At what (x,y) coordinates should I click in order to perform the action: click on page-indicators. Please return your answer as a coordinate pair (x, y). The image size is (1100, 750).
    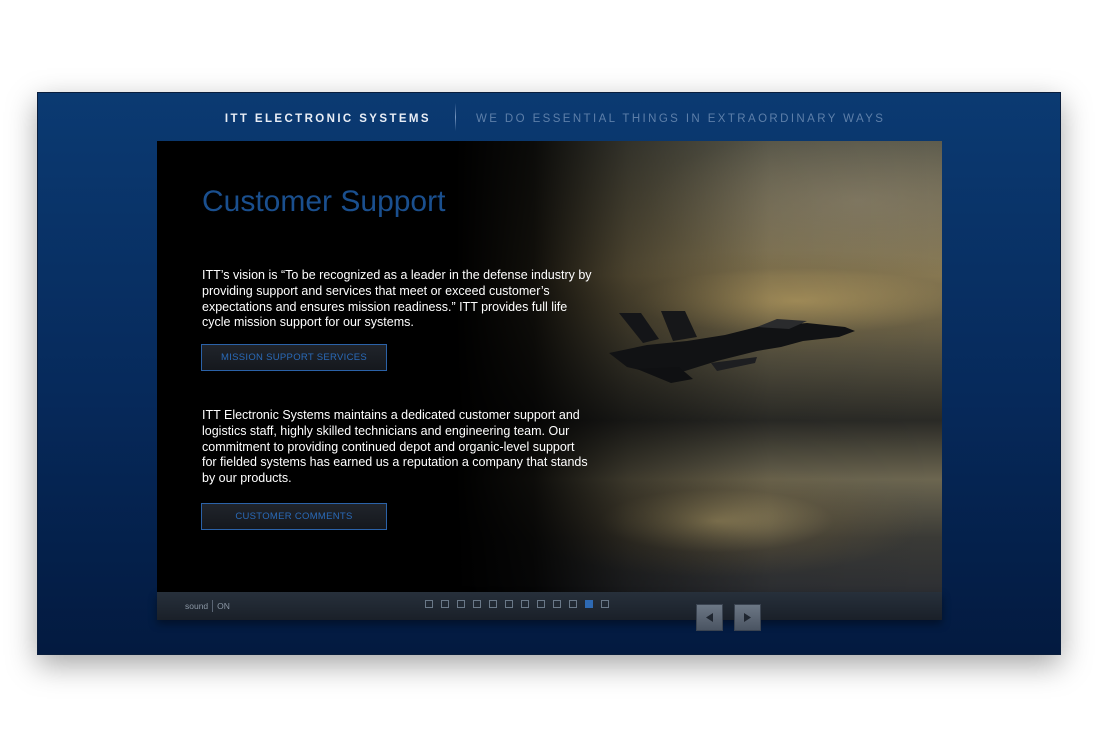
    Looking at the image, I should click on (517, 604).